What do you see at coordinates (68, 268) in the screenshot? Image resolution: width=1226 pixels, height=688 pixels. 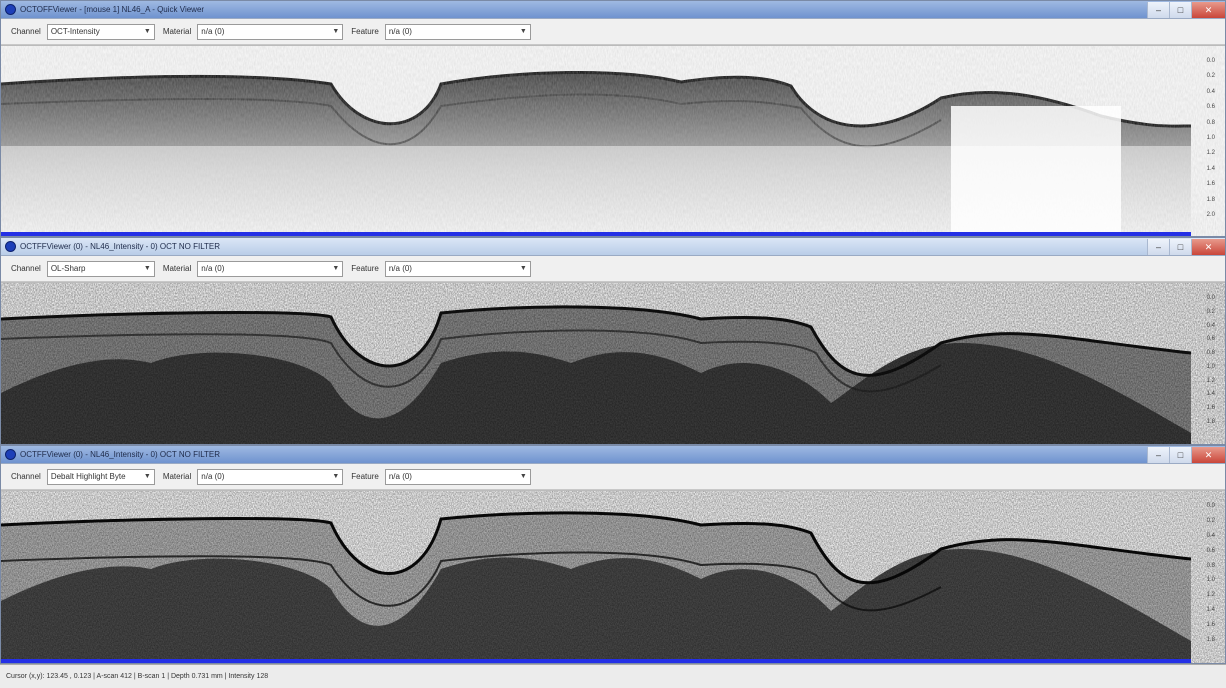 I see `channel-value: OL-Sharp` at bounding box center [68, 268].